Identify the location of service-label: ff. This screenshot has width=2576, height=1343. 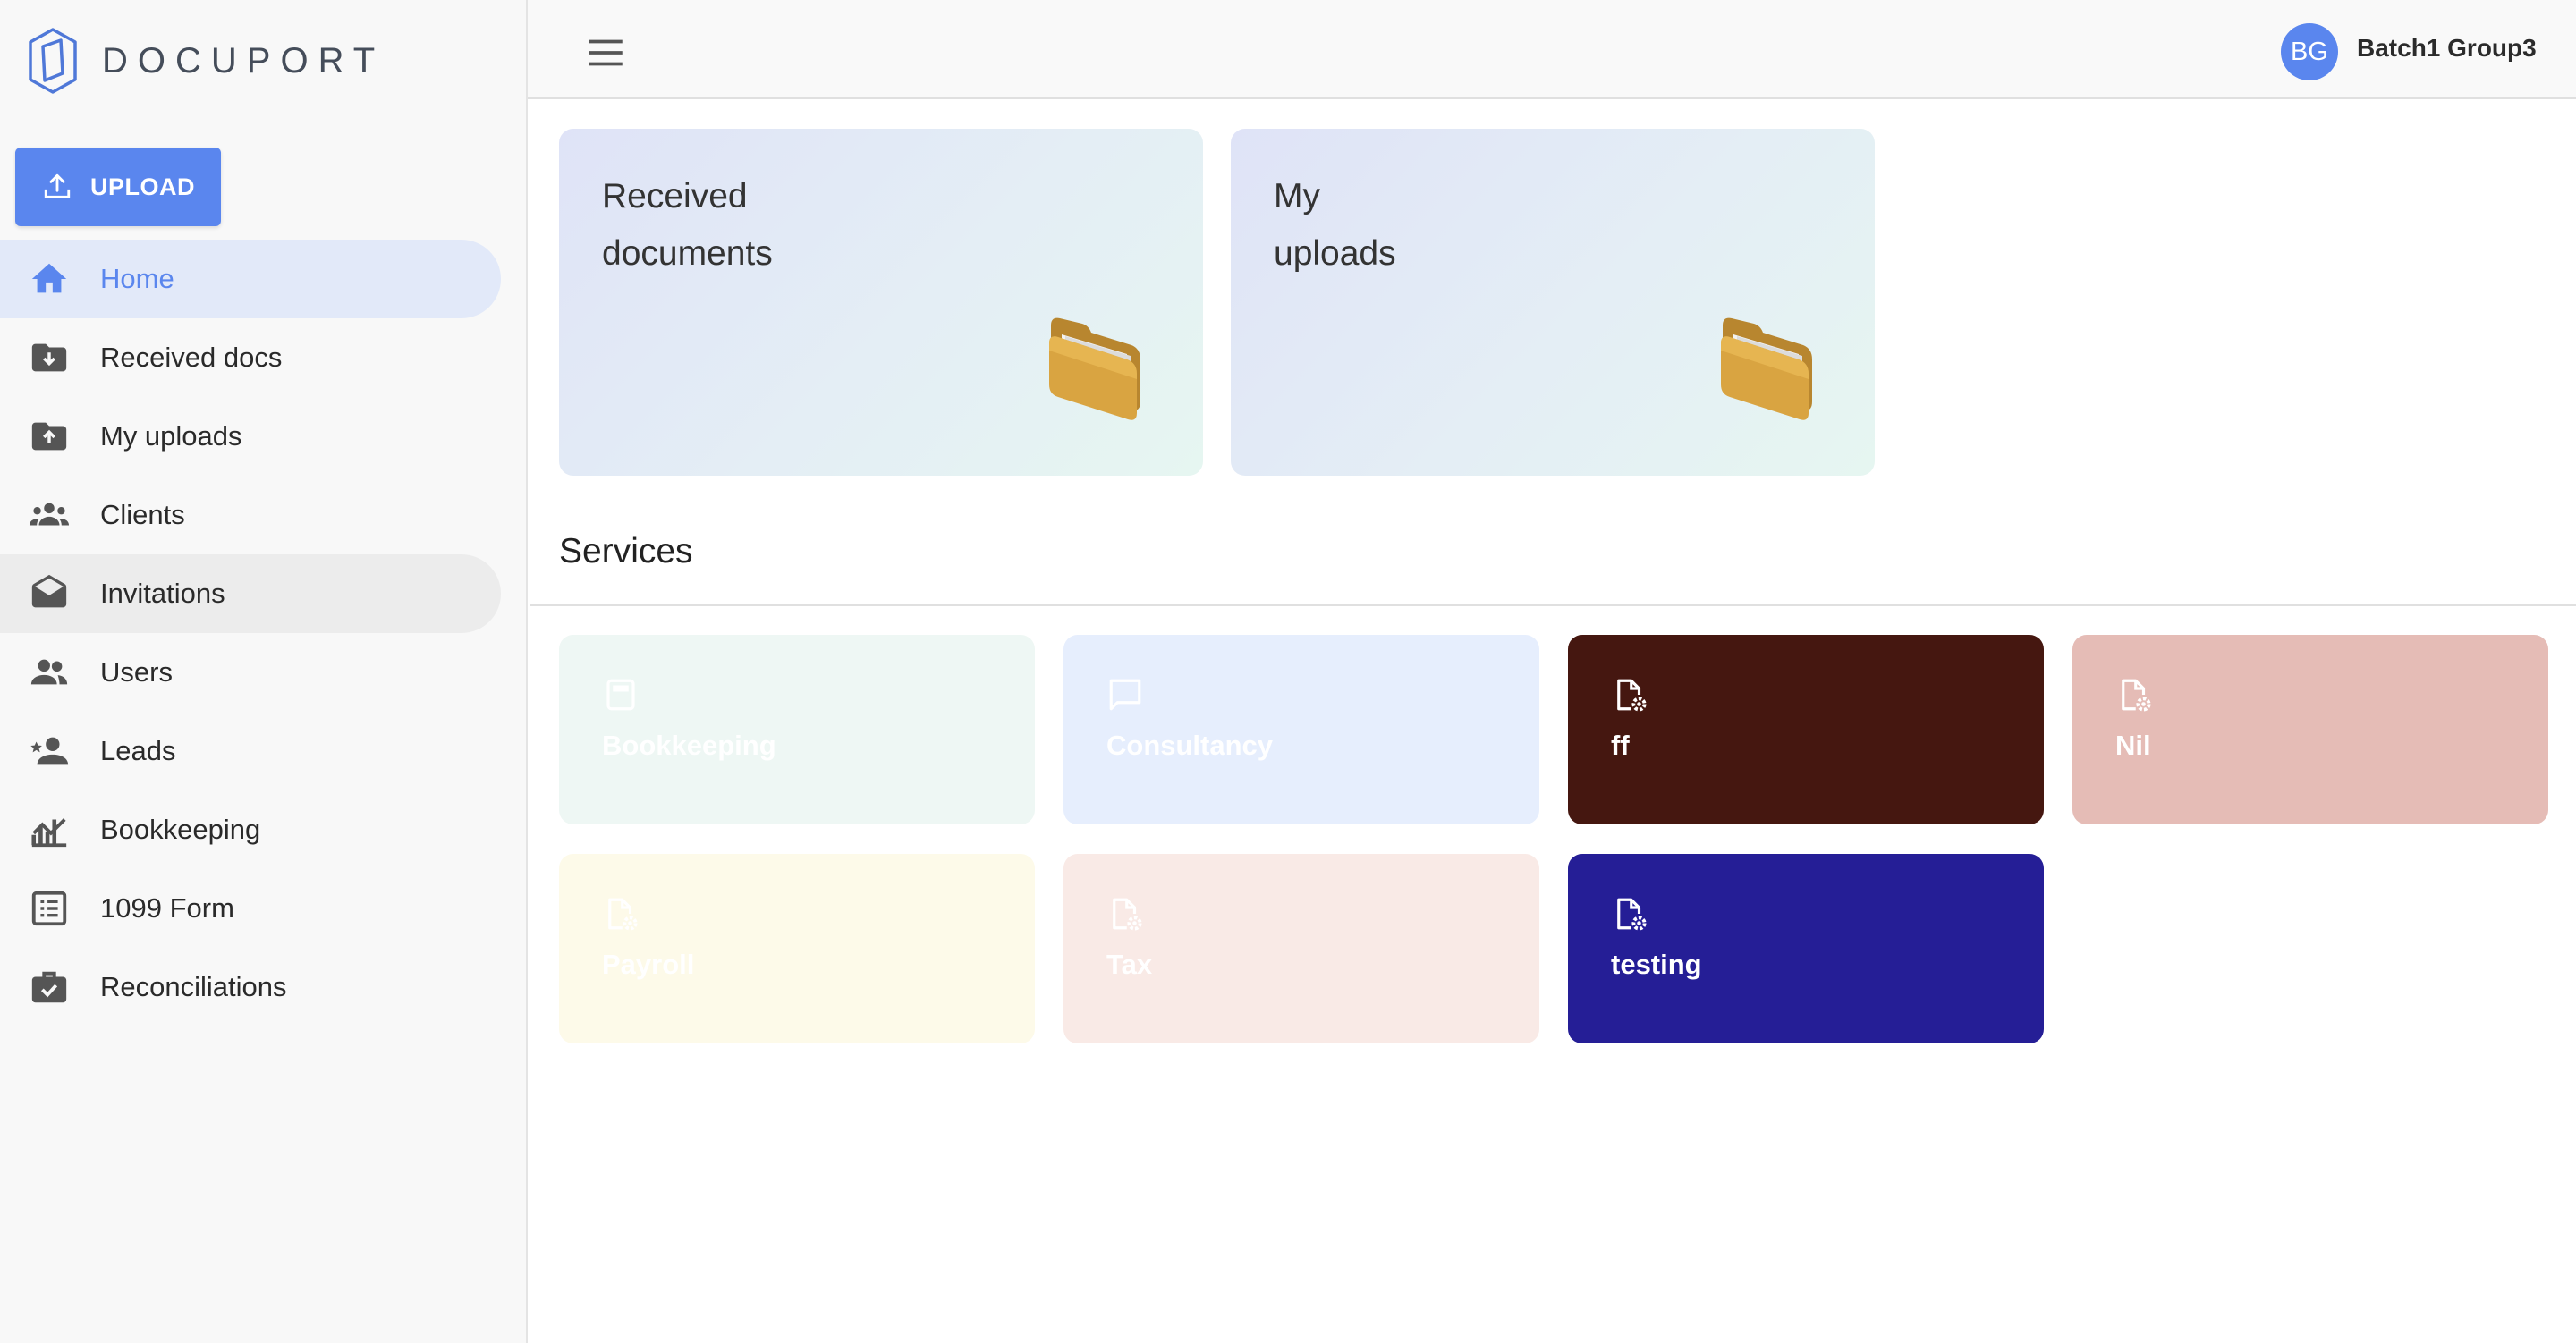
(1620, 745).